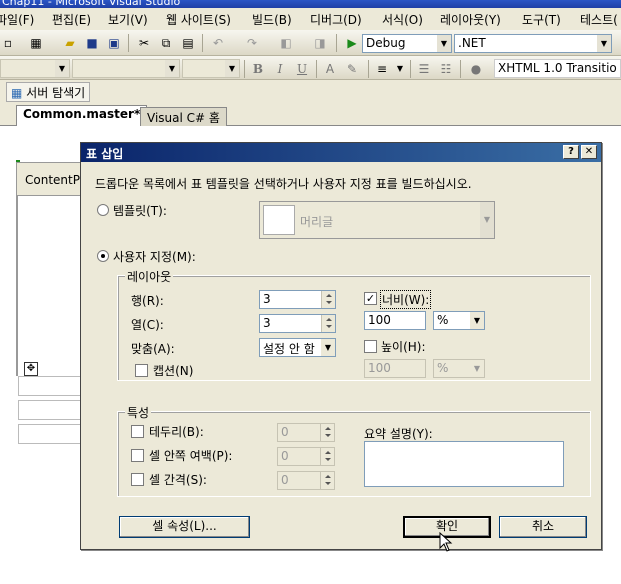  I want to click on width-unit-select: % ▼, so click(459, 320).